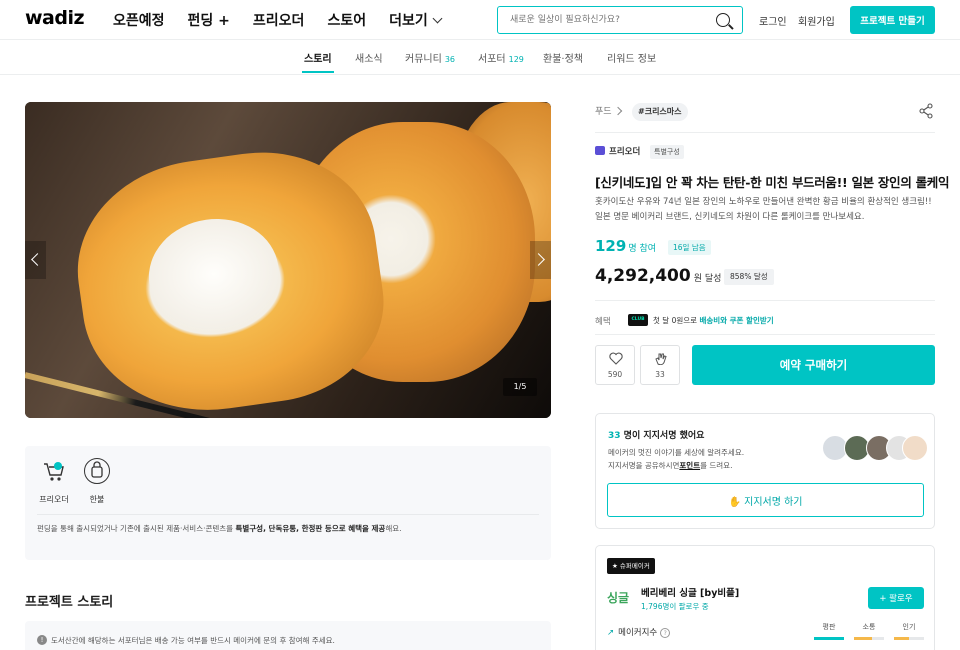 The image size is (960, 650). I want to click on clap-icon, so click(661, 359).